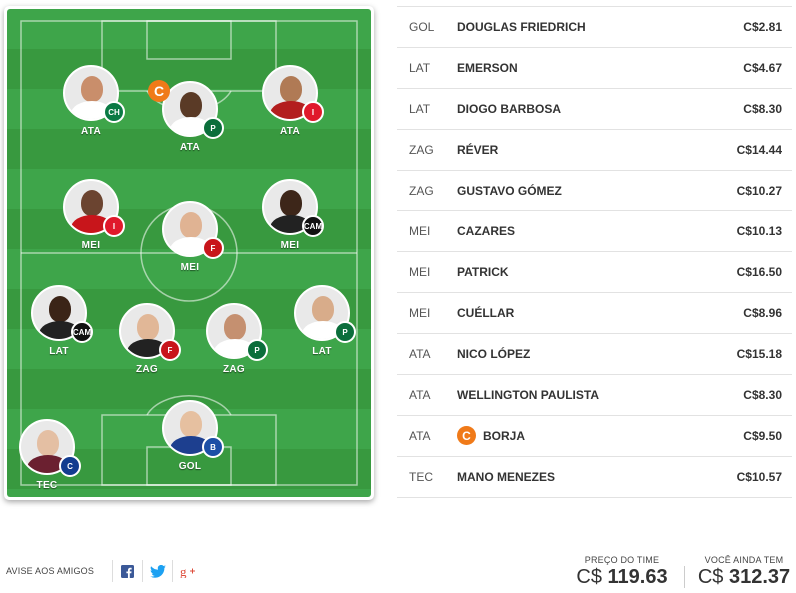 The width and height of the screenshot is (796, 593). Describe the element at coordinates (422, 26) in the screenshot. I see `roster-position: GOL` at that location.